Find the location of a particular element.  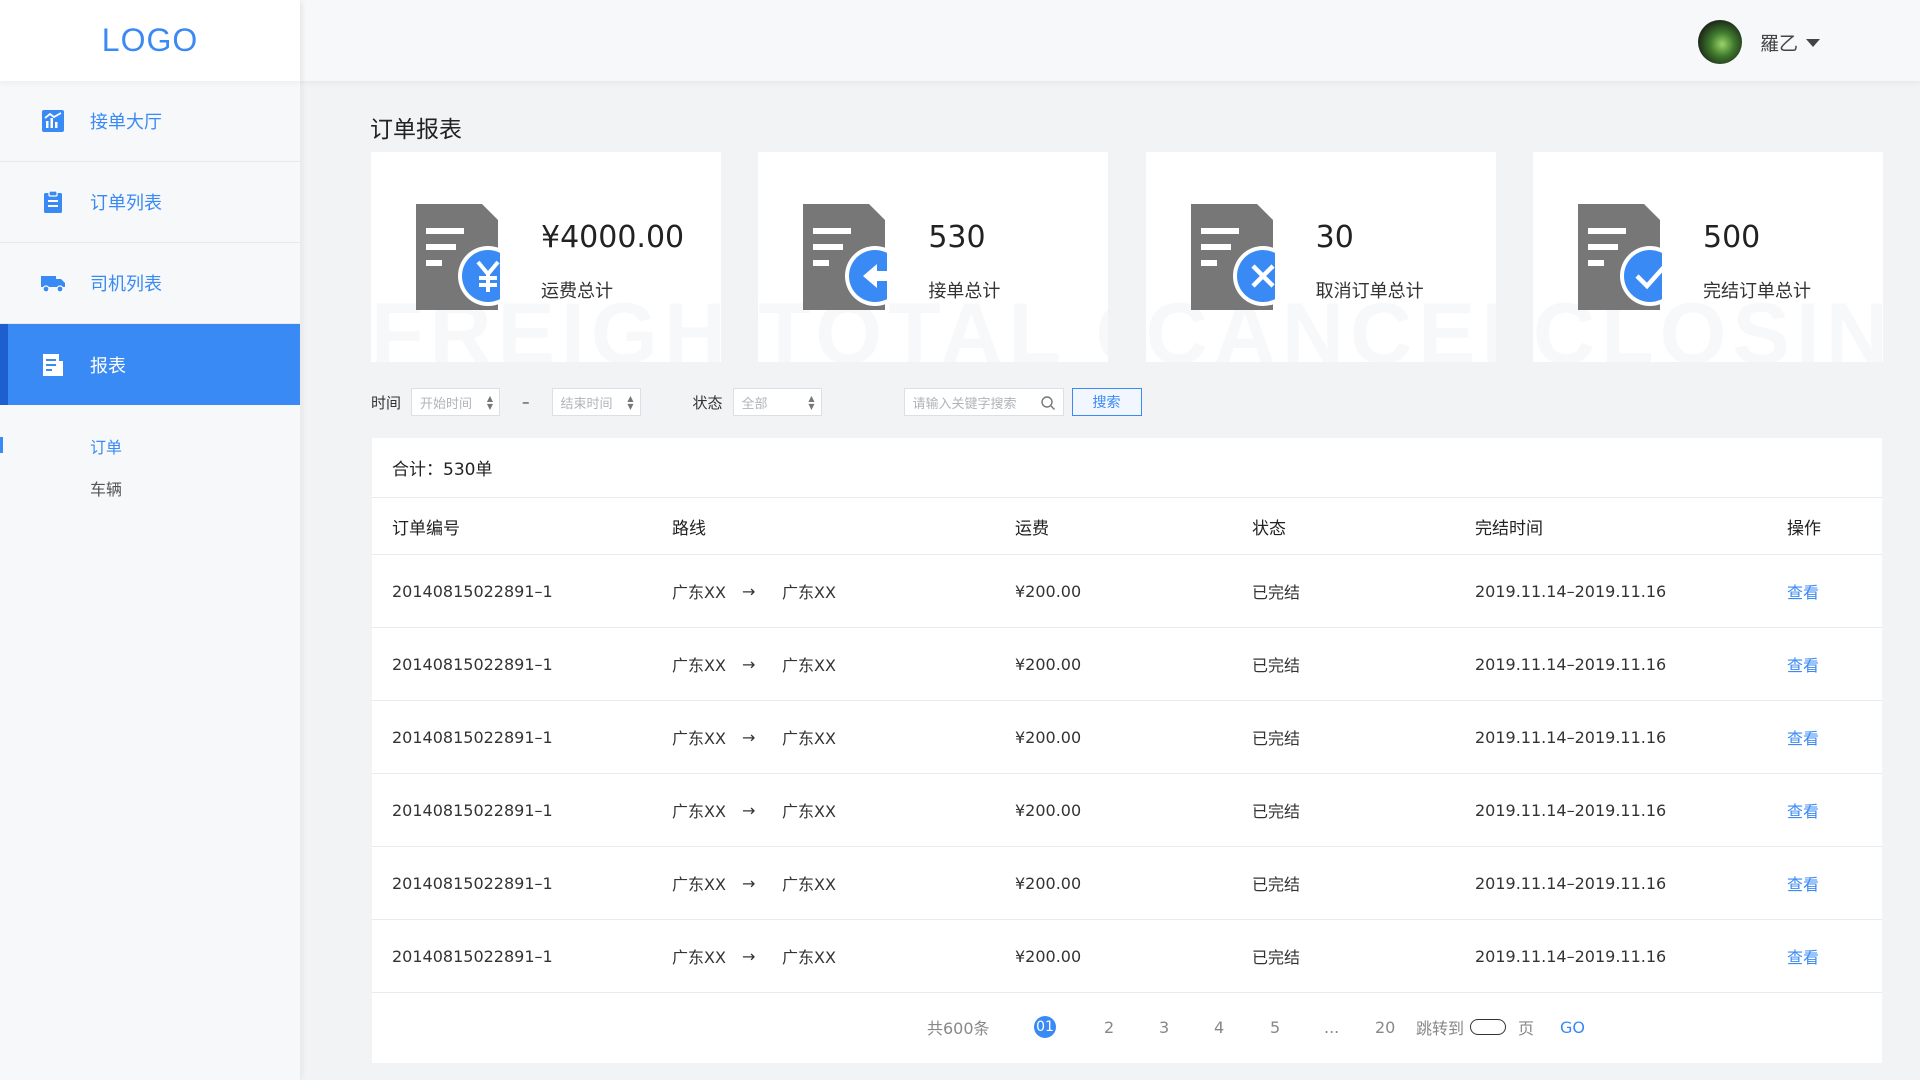

search-icon is located at coordinates (1048, 403).